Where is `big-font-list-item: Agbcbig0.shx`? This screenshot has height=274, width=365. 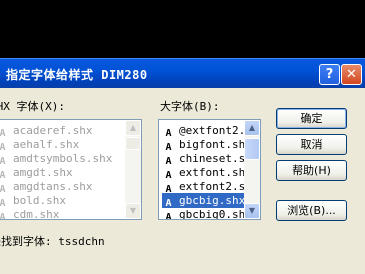 big-font-list-item: Agbcbig0.shx is located at coordinates (207, 213).